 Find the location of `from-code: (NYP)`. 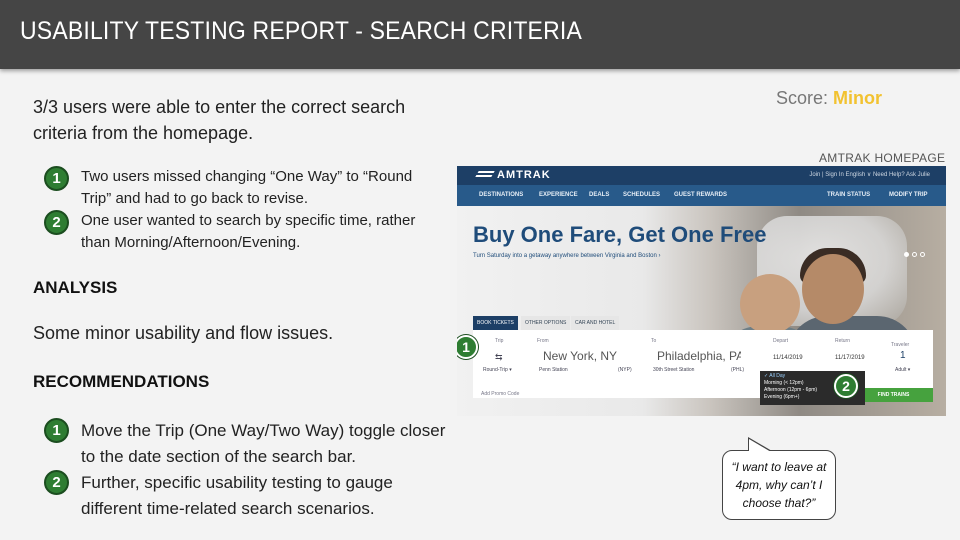

from-code: (NYP) is located at coordinates (625, 370).